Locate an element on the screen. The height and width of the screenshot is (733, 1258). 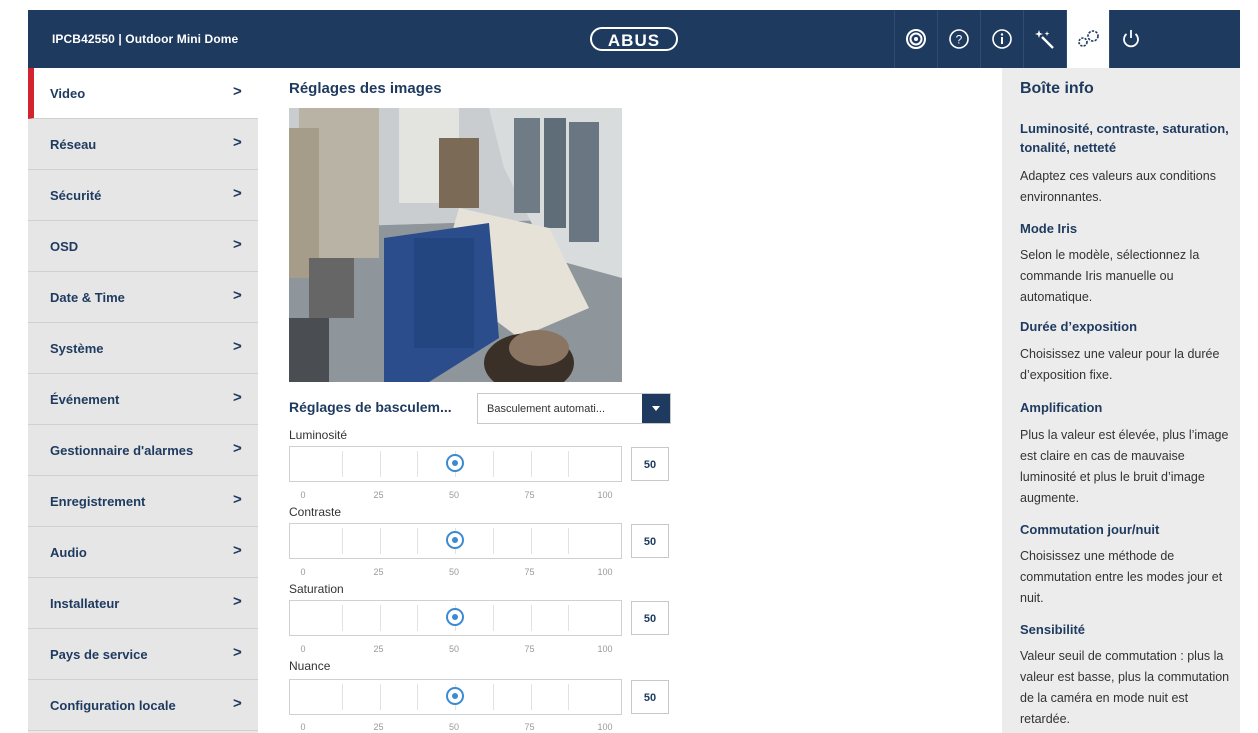
slider-nuance is located at coordinates (455, 697).